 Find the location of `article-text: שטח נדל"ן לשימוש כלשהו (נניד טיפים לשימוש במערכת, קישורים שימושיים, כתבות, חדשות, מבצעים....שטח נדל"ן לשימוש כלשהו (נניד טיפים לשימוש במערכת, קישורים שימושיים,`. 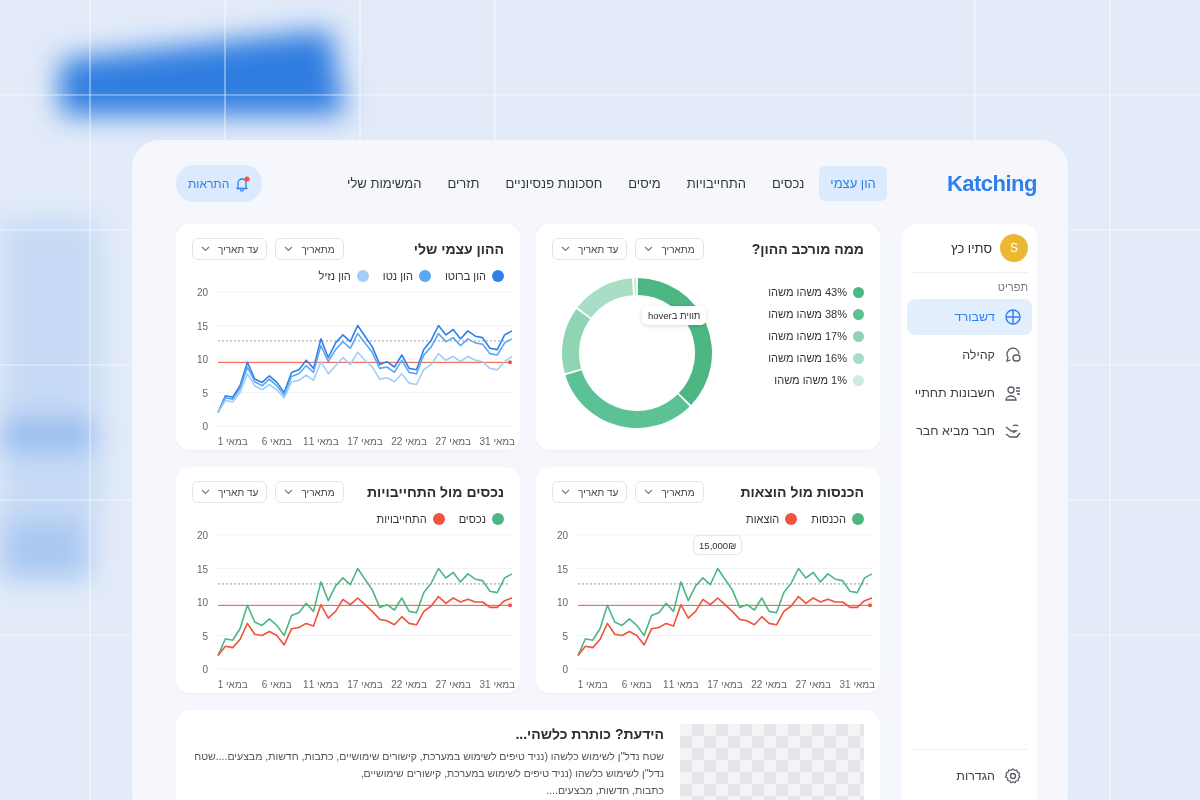

article-text: שטח נדל"ן לשימוש כלשהו (נניד טיפים לשימוש במערכת, קישורים שימושיים, כתבות, חדשות, מבצעים....שטח נדל"ן לשימוש כלשהו (נניד טיפים לשימוש במערכת, קישורים שימושיים, is located at coordinates (428, 765).